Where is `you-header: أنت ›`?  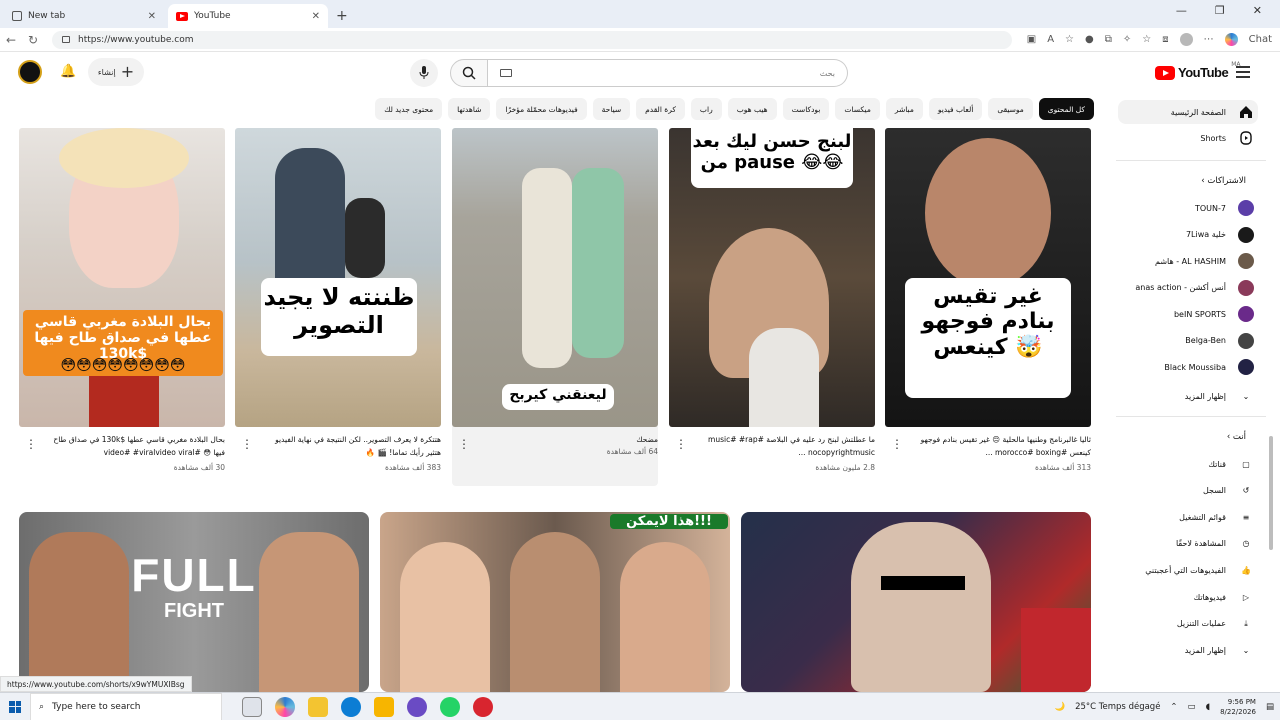
you-header: أنت › is located at coordinates (1236, 437).